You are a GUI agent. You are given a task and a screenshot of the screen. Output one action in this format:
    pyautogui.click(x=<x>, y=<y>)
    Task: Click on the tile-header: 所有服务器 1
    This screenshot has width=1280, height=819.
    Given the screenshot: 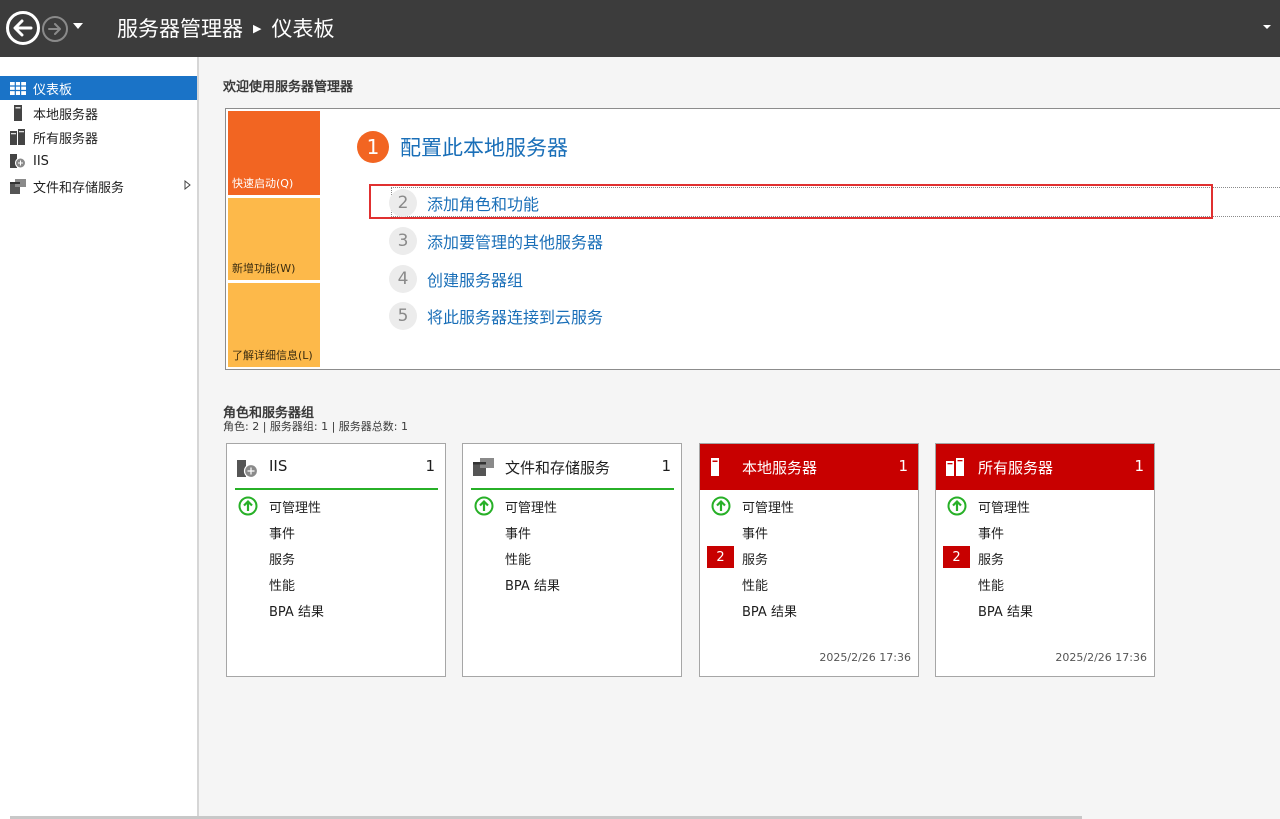 What is the action you would take?
    pyautogui.click(x=1045, y=467)
    